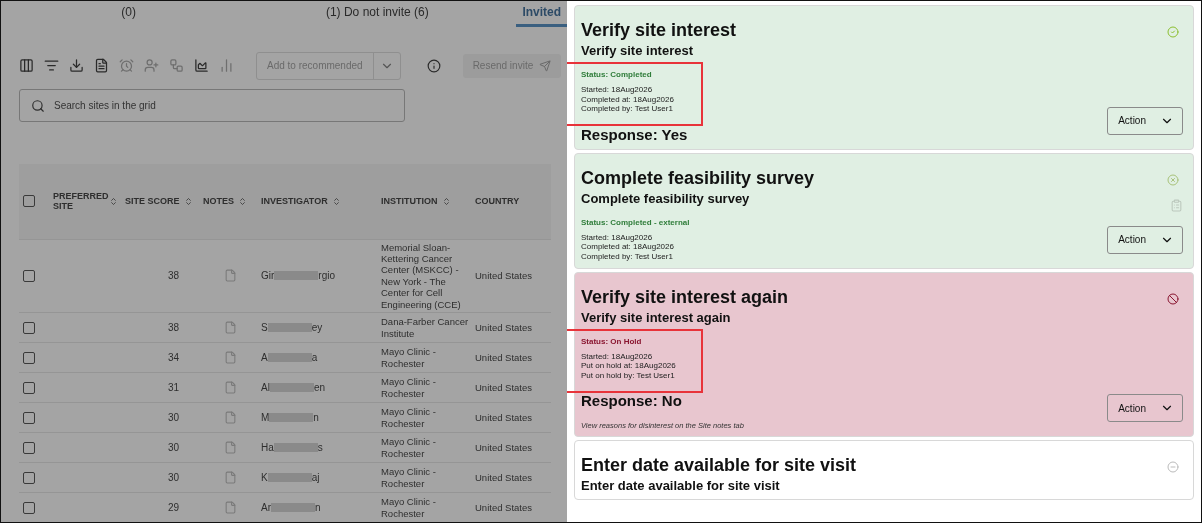 Image resolution: width=1202 pixels, height=523 pixels. Describe the element at coordinates (26, 66) in the screenshot. I see `columns-icon` at that location.